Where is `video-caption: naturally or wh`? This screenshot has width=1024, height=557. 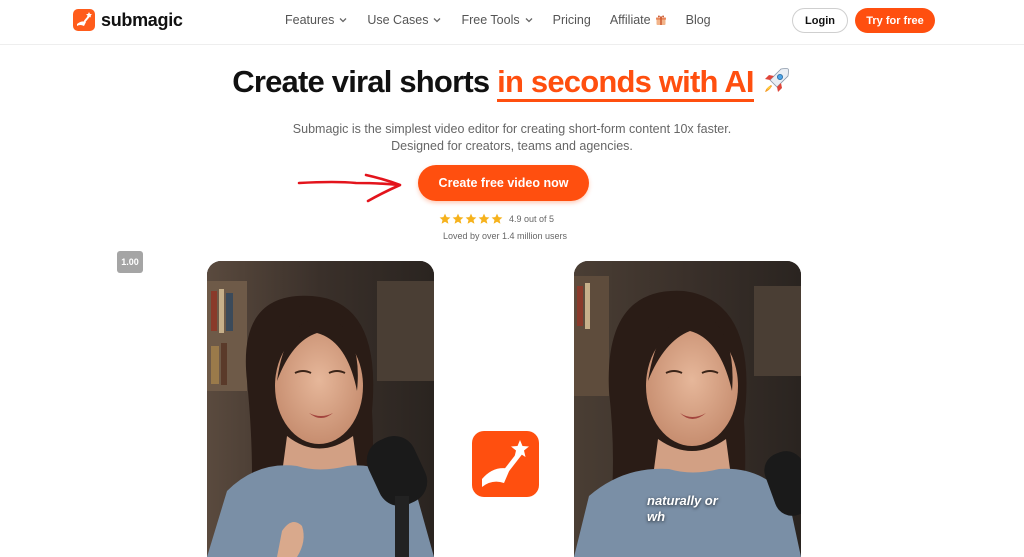
video-caption: naturally or wh is located at coordinates (682, 508).